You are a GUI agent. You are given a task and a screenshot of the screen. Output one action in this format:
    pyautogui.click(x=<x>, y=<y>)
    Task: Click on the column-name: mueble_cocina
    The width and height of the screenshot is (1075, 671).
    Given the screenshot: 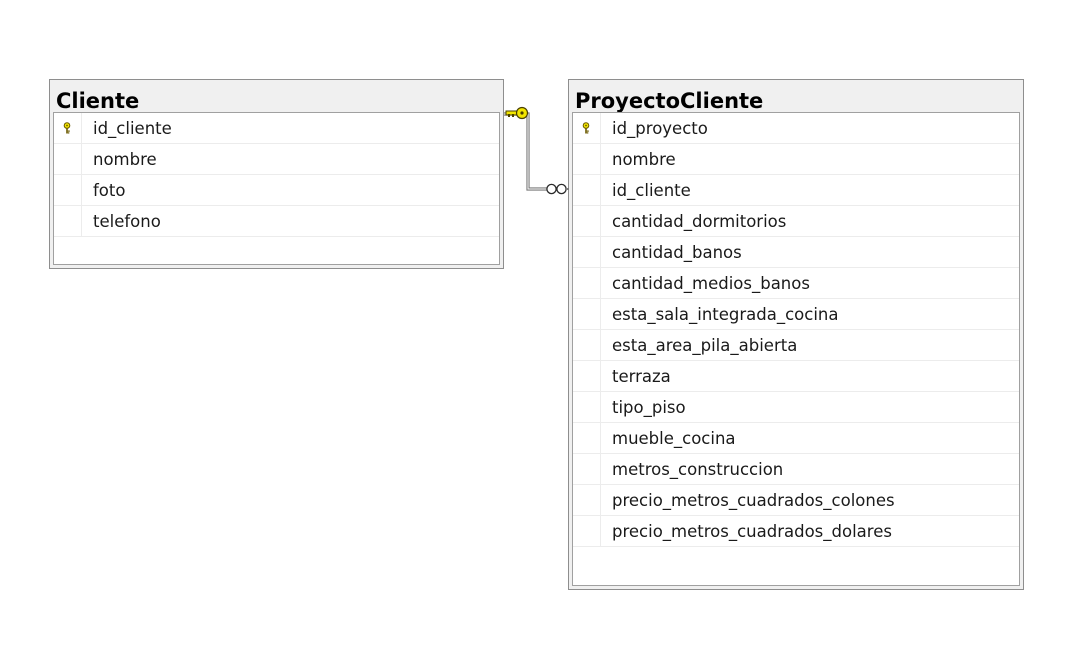 What is the action you would take?
    pyautogui.click(x=674, y=438)
    